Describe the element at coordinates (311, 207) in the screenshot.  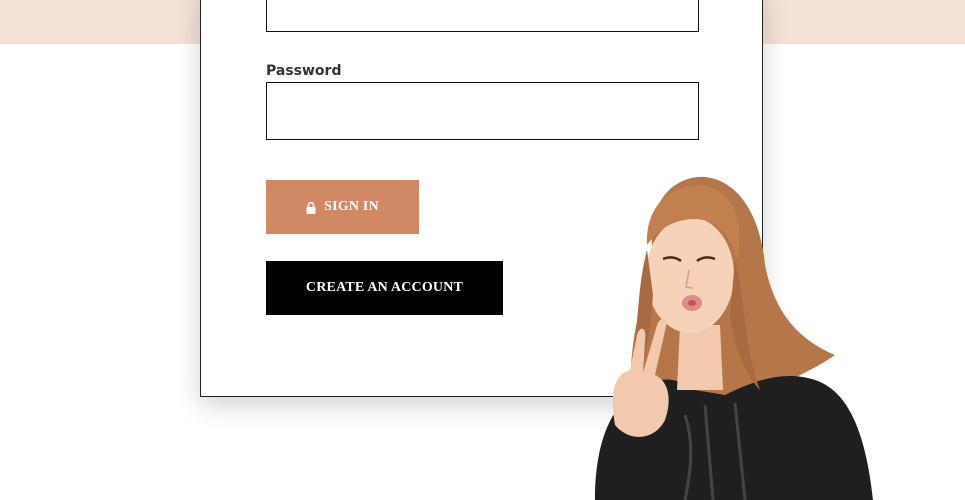
I see `lock-icon` at that location.